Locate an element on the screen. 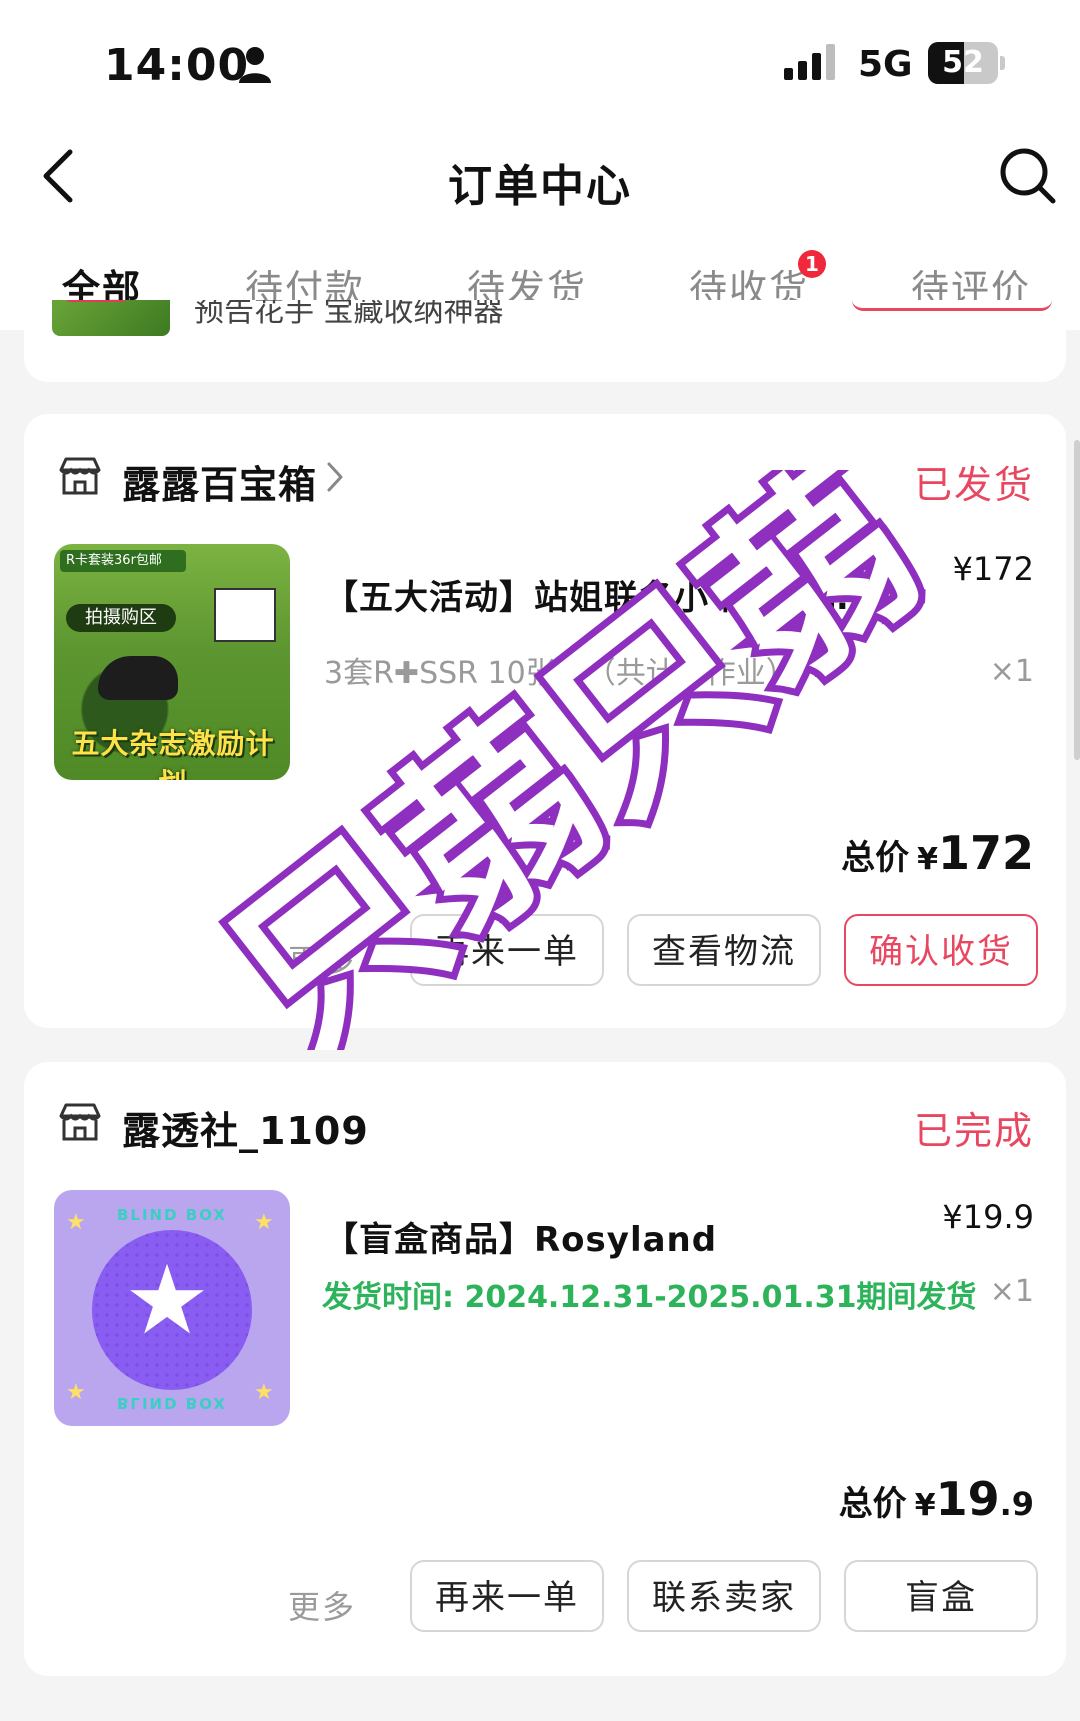 This screenshot has width=1080, height=1721. product-image: R卡套装36r包邮 拍摄购区 五大杂志激励计划 is located at coordinates (172, 662).